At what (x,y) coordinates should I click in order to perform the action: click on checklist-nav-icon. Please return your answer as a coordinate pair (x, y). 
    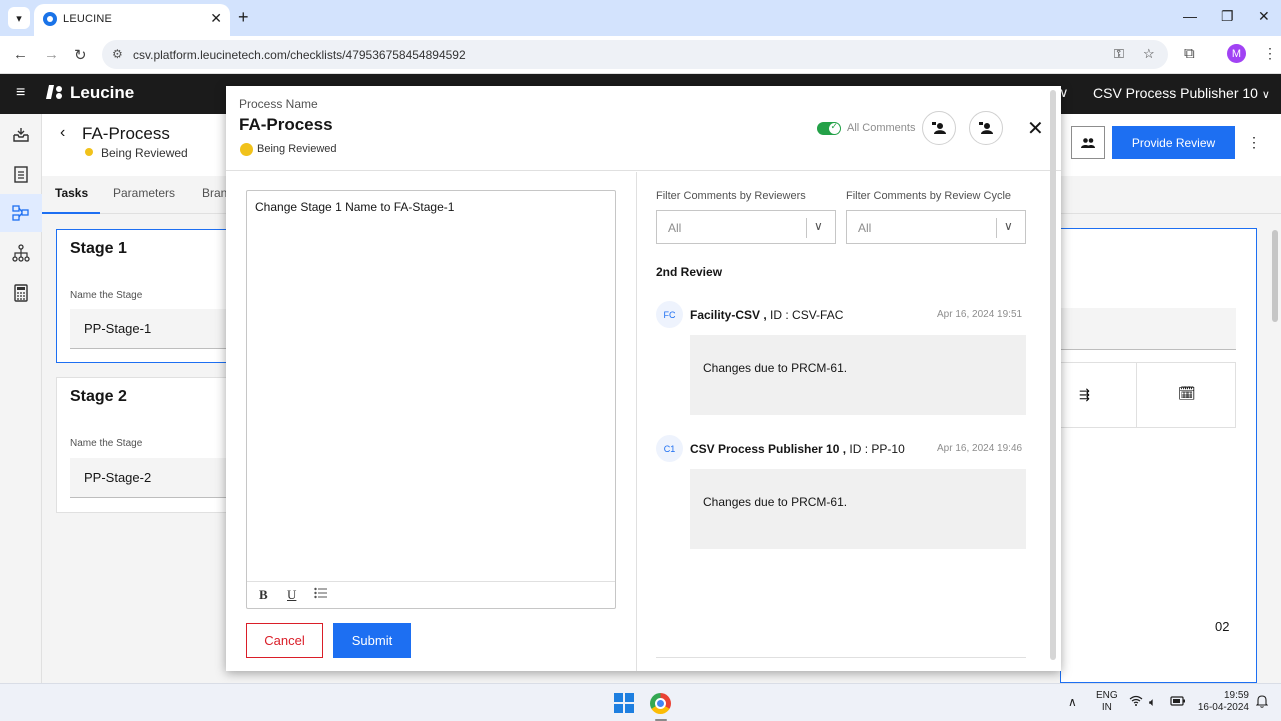
    Looking at the image, I should click on (21, 174).